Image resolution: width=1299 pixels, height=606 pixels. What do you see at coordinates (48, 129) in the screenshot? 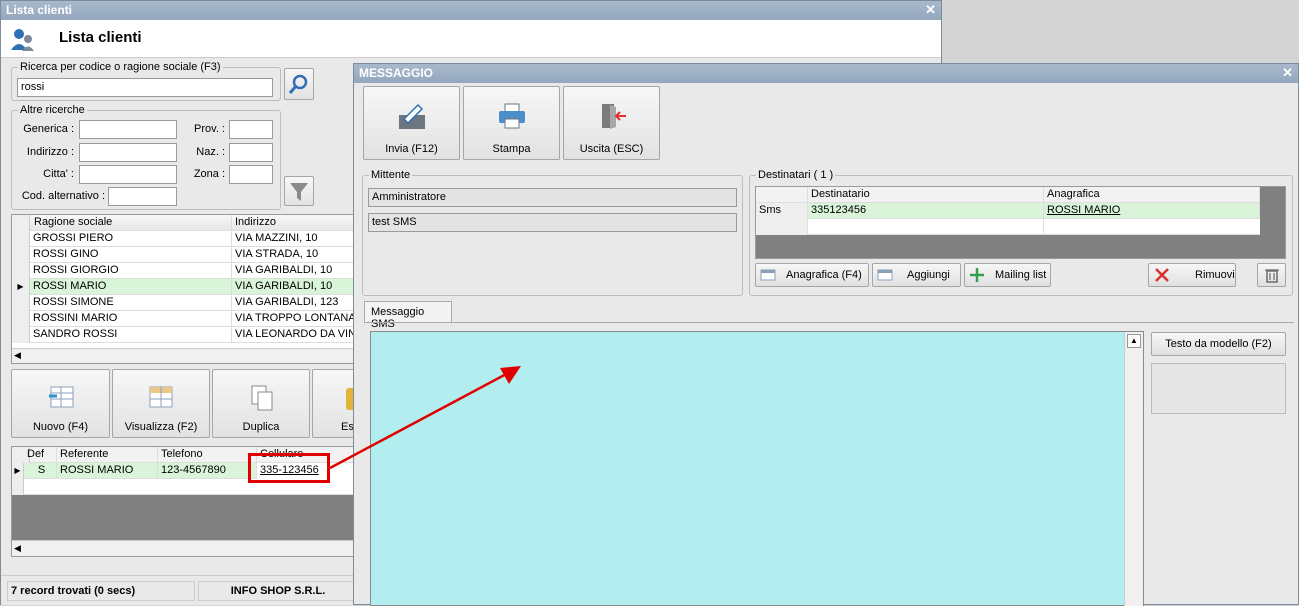
I see `generica-label: Generica :` at bounding box center [48, 129].